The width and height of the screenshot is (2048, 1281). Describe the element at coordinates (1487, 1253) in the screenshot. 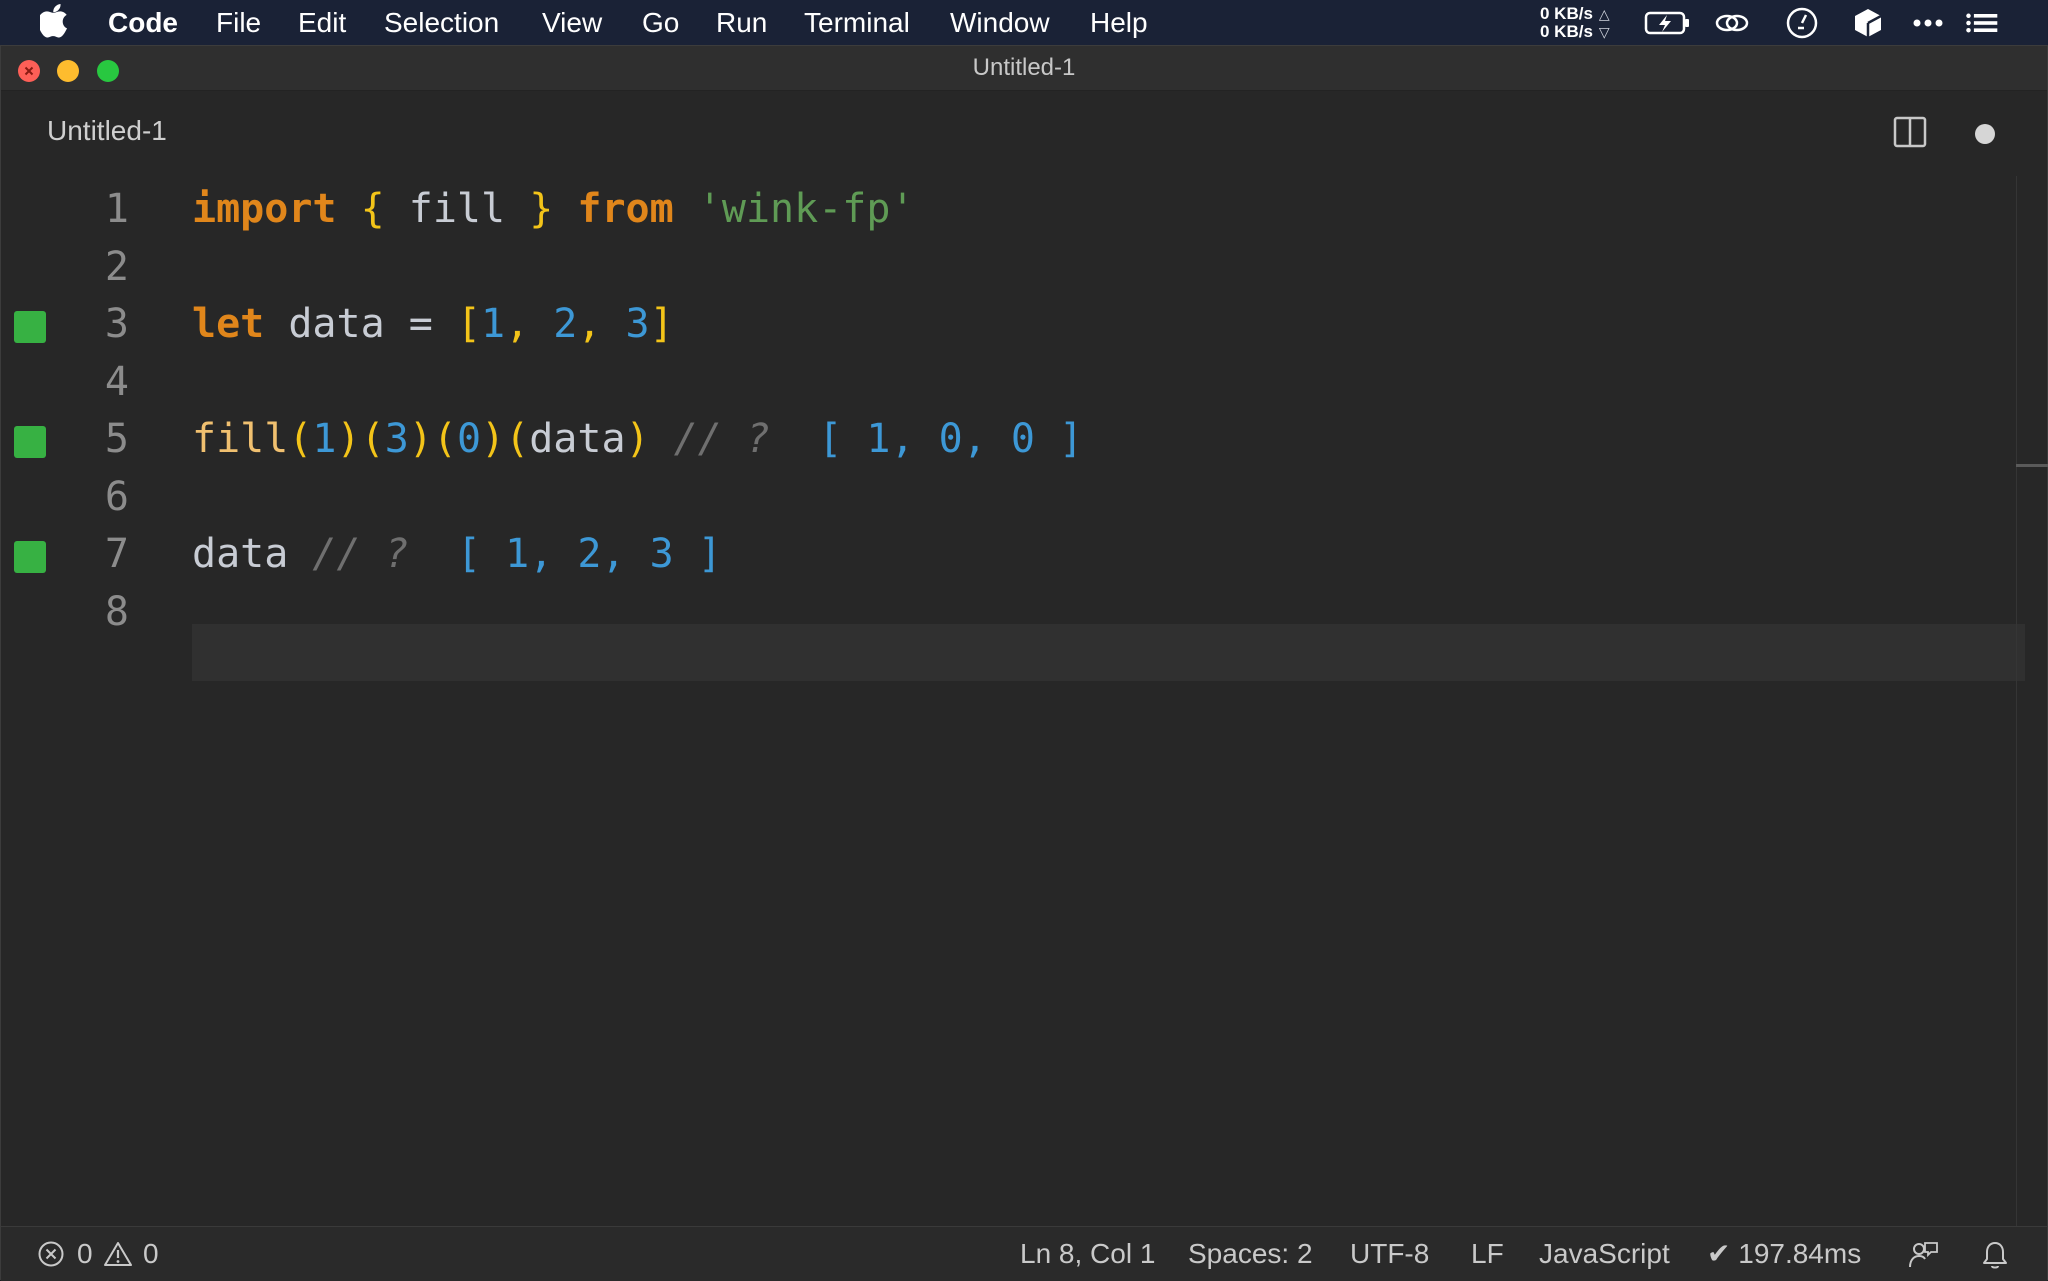

I see `line-ending: LF` at that location.